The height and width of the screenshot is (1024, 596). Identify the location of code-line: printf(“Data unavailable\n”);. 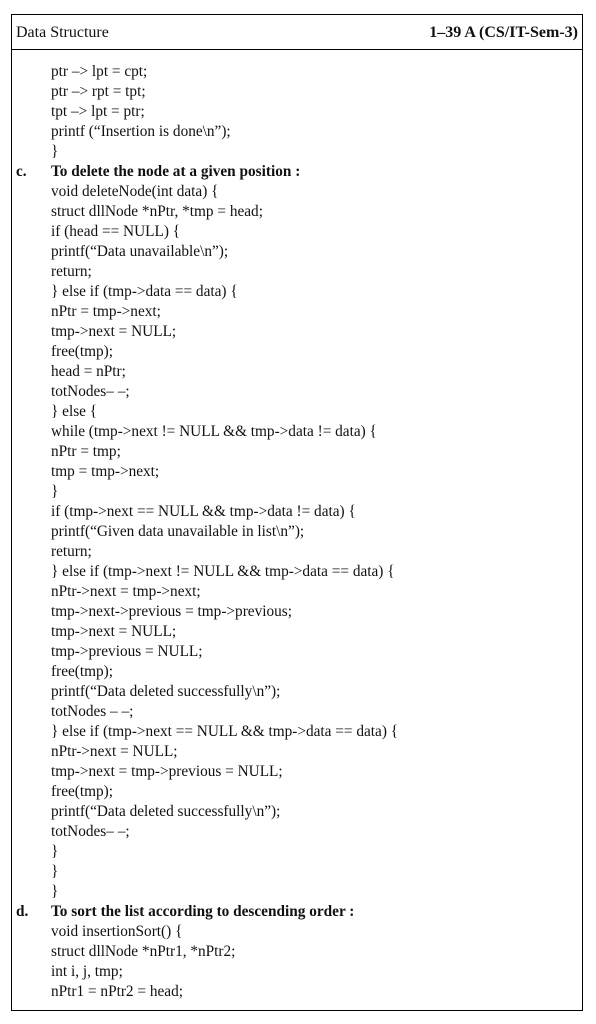
(297, 252).